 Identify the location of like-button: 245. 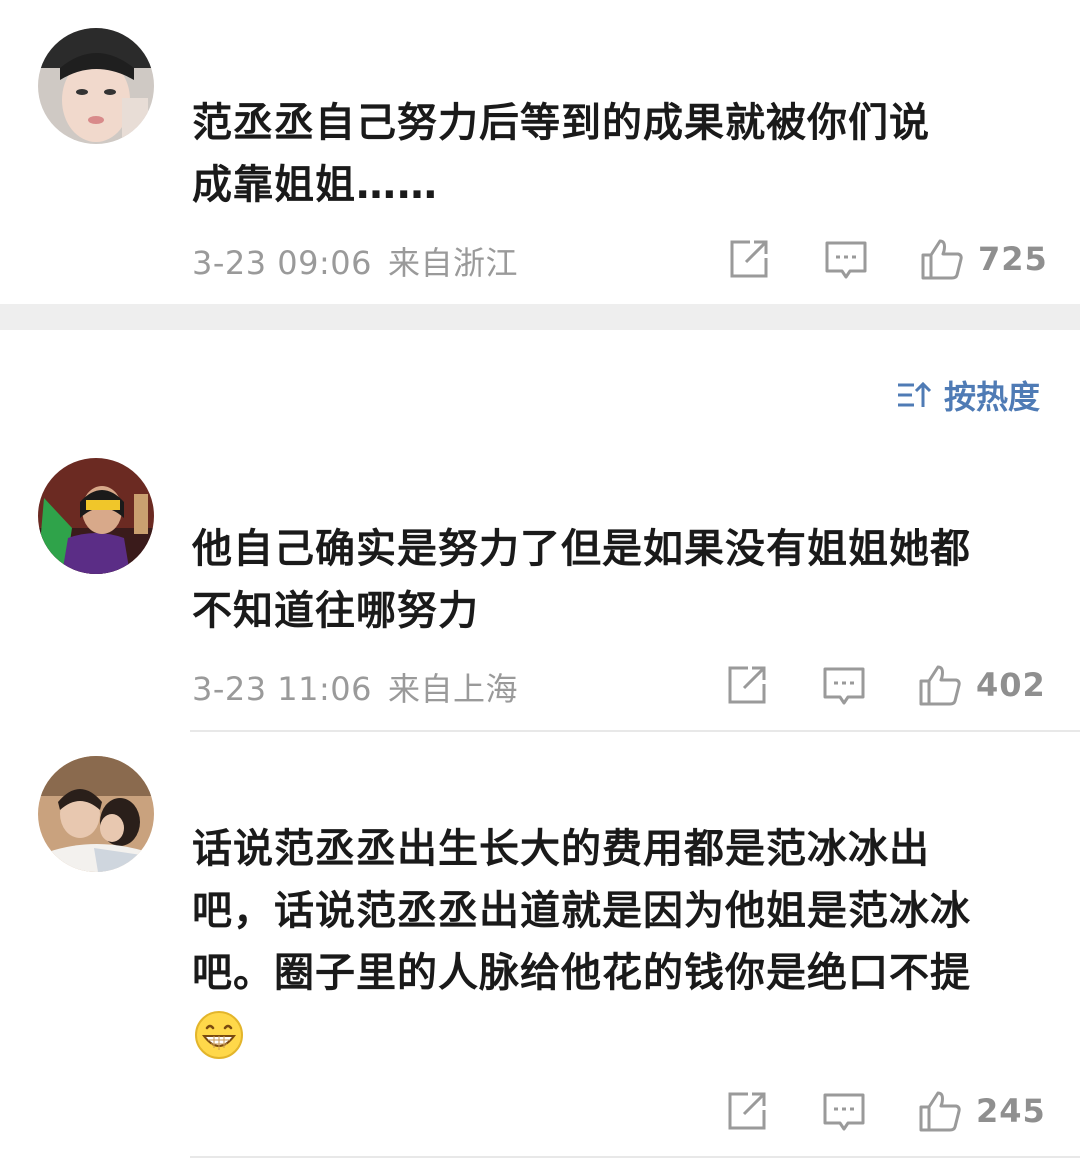
(982, 1111).